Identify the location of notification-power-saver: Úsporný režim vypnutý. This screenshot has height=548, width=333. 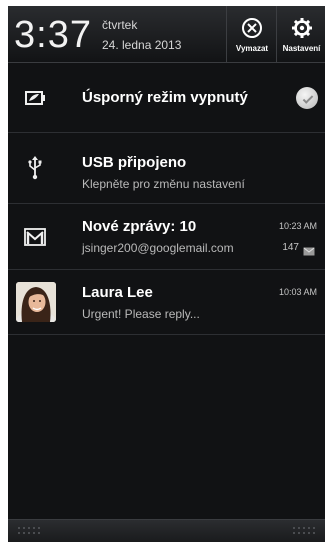
(166, 98).